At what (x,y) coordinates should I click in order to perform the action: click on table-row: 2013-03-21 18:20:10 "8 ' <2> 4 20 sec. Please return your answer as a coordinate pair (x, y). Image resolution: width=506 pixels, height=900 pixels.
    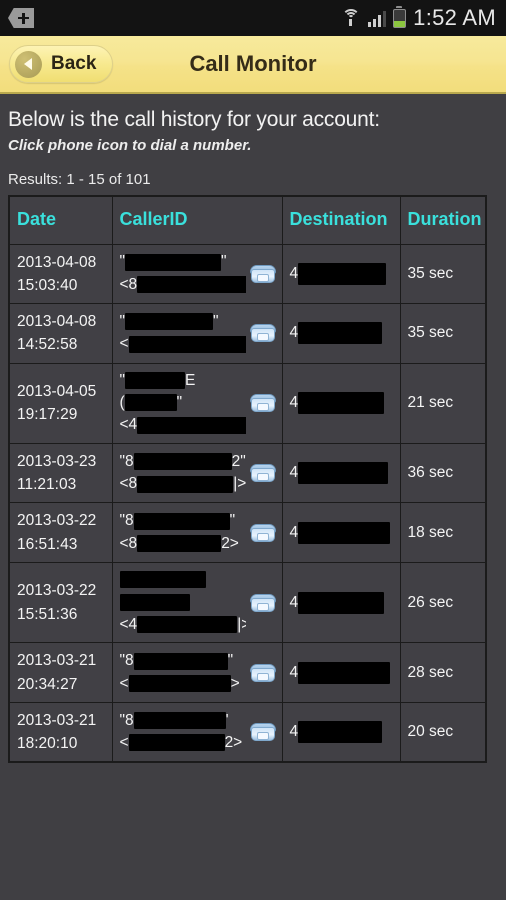
    Looking at the image, I should click on (247, 732).